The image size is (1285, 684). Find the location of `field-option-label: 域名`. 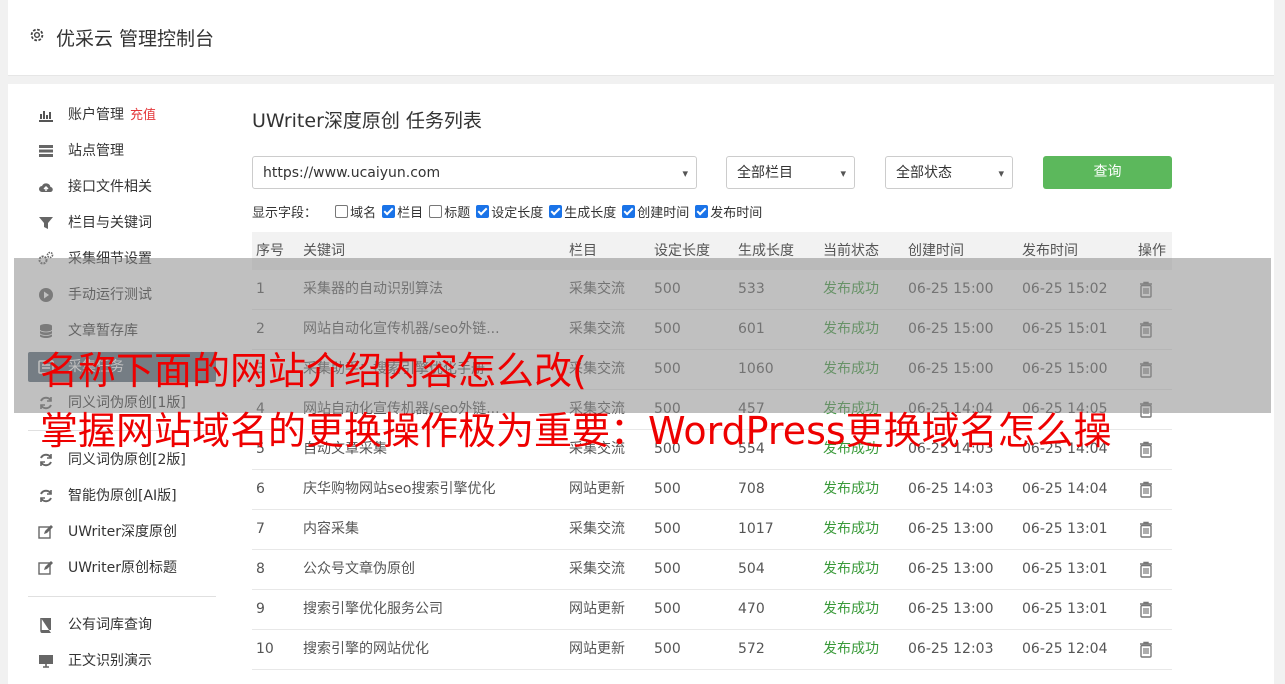

field-option-label: 域名 is located at coordinates (363, 213).